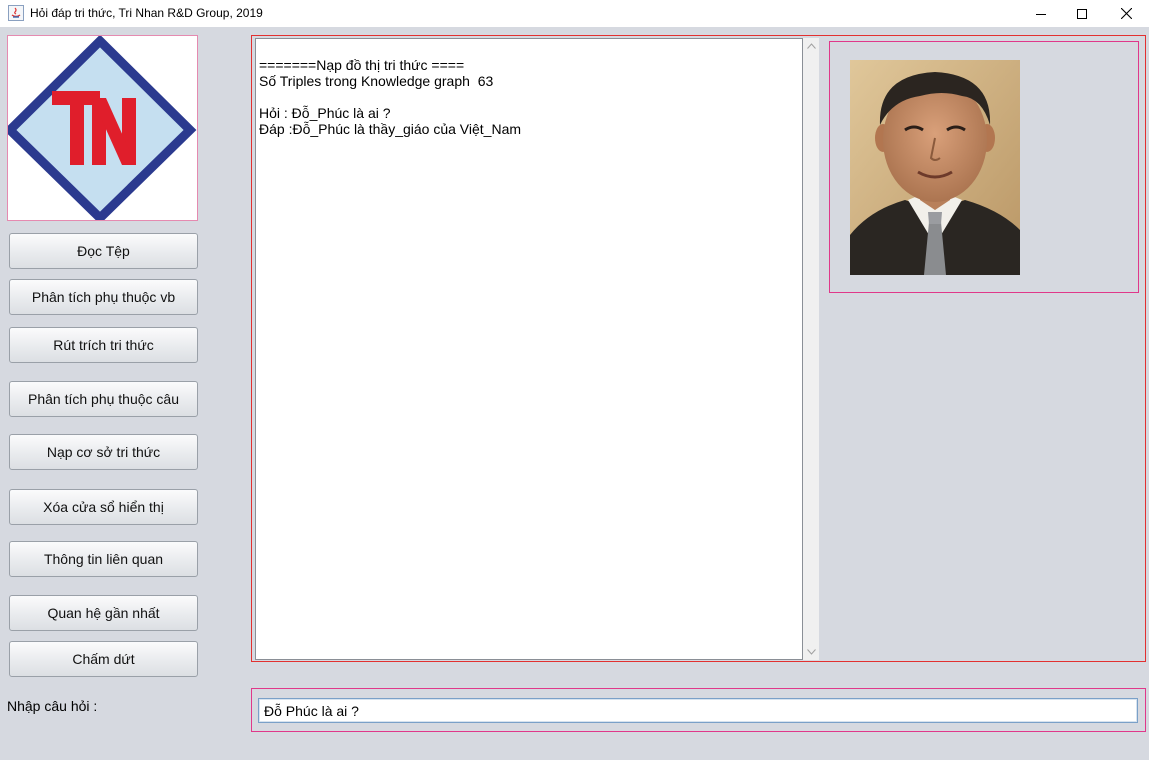  I want to click on minimize-button, so click(1041, 13).